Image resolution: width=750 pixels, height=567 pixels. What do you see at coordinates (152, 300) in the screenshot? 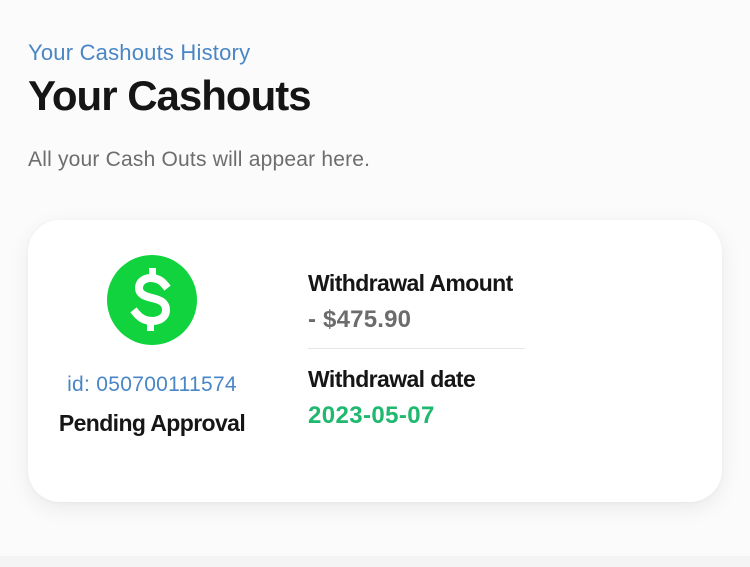
I see `cash-app-dollar-icon` at bounding box center [152, 300].